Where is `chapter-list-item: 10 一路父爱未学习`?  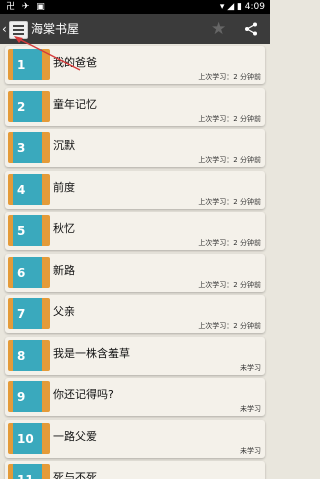 chapter-list-item: 10 一路父爱未学习 is located at coordinates (135, 438).